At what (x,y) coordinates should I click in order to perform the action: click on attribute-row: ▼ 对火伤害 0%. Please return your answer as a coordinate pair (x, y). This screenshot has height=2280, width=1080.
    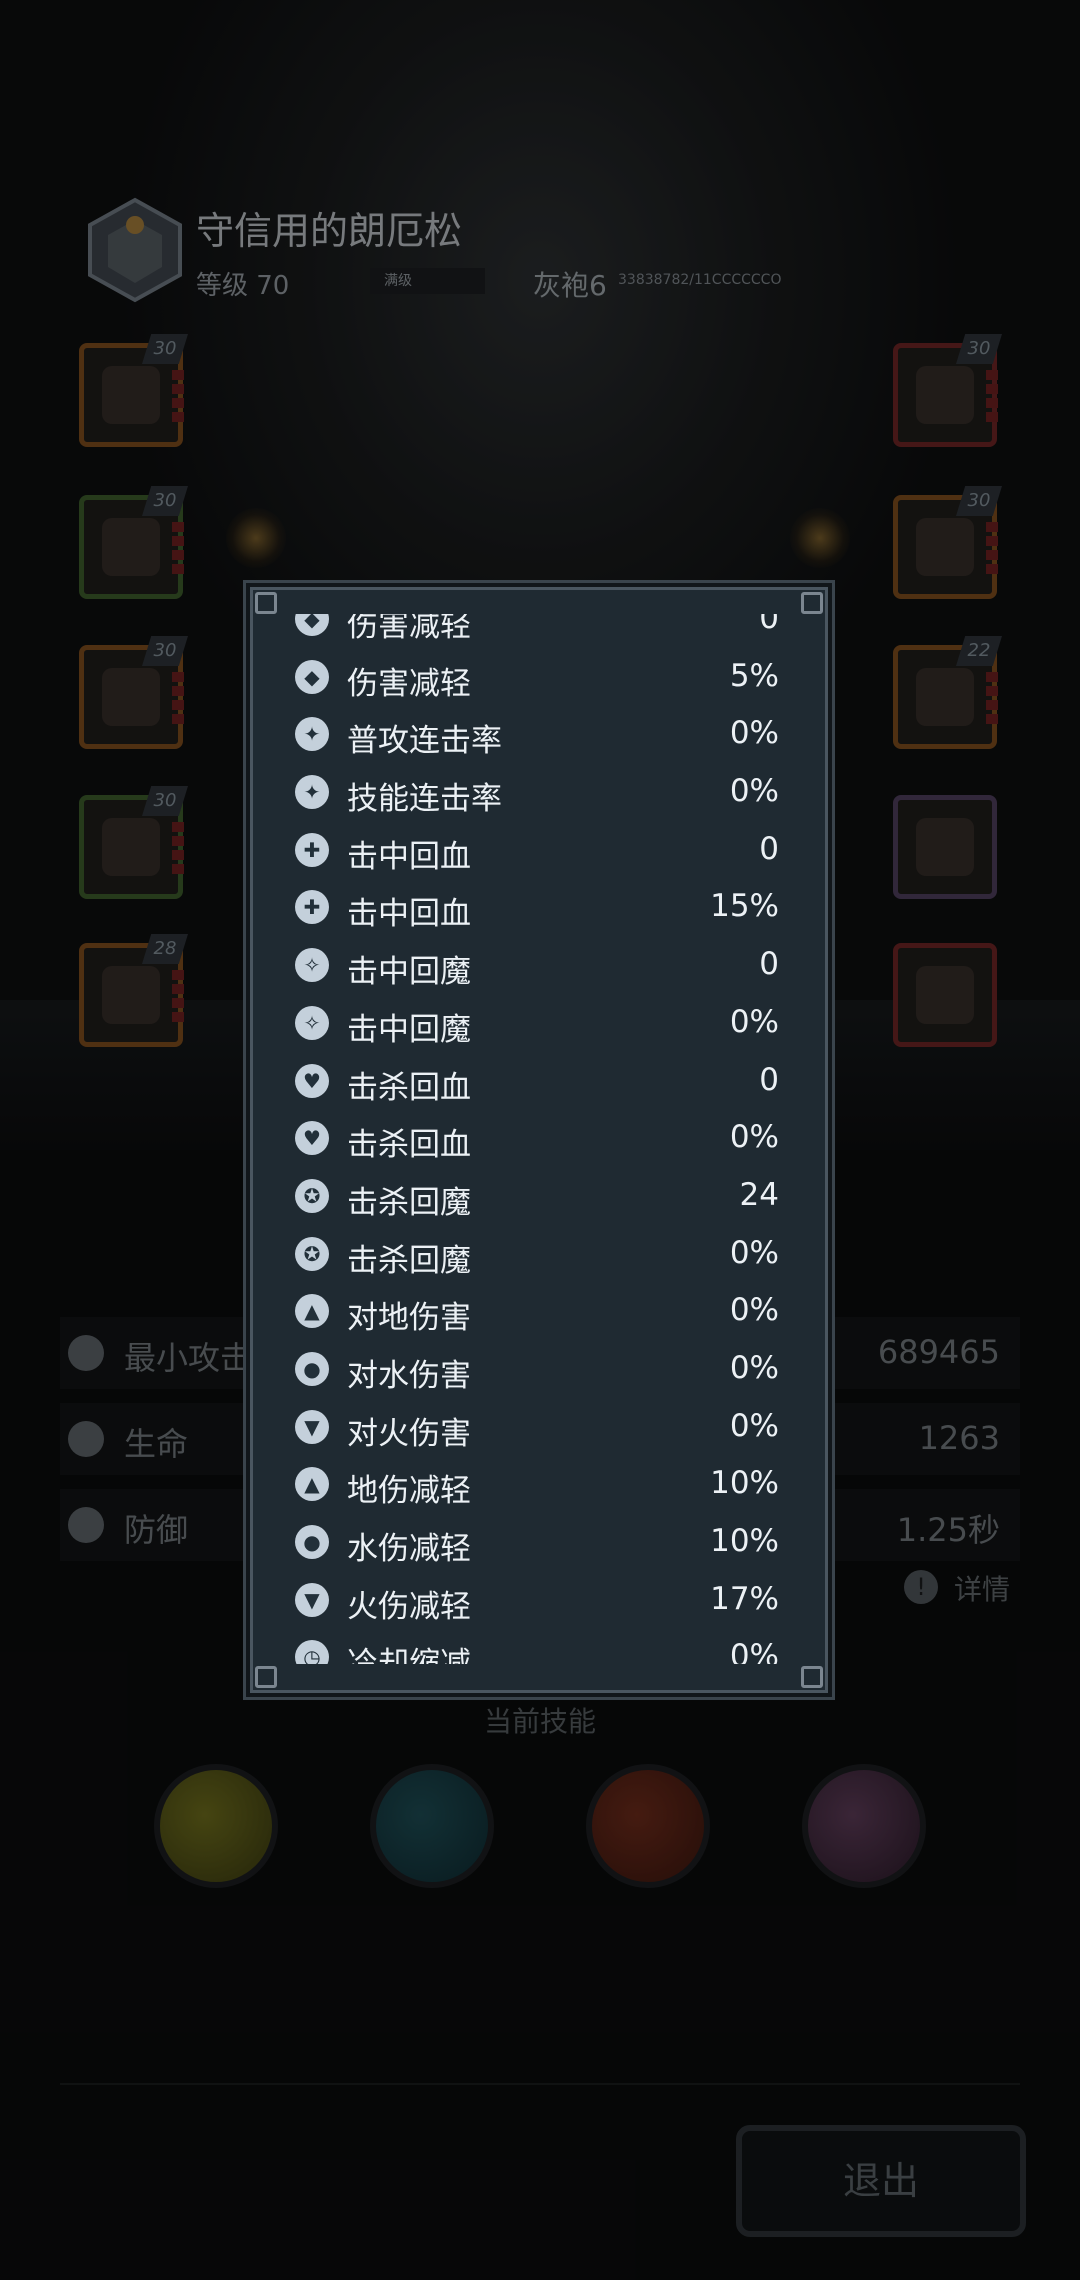
    Looking at the image, I should click on (542, 1427).